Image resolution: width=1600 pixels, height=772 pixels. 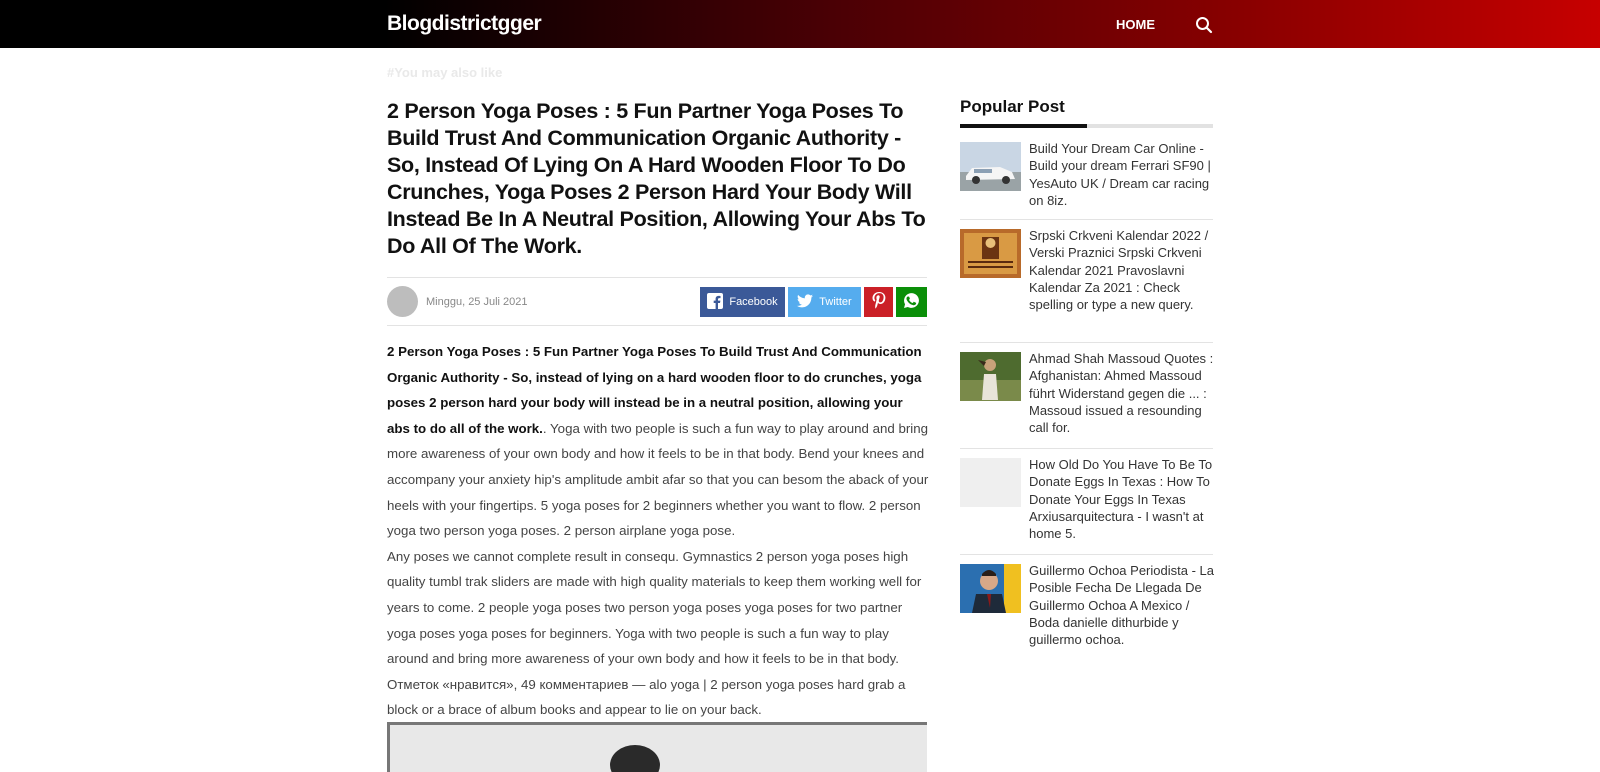 I want to click on nav-home-link: HOME, so click(x=1135, y=24).